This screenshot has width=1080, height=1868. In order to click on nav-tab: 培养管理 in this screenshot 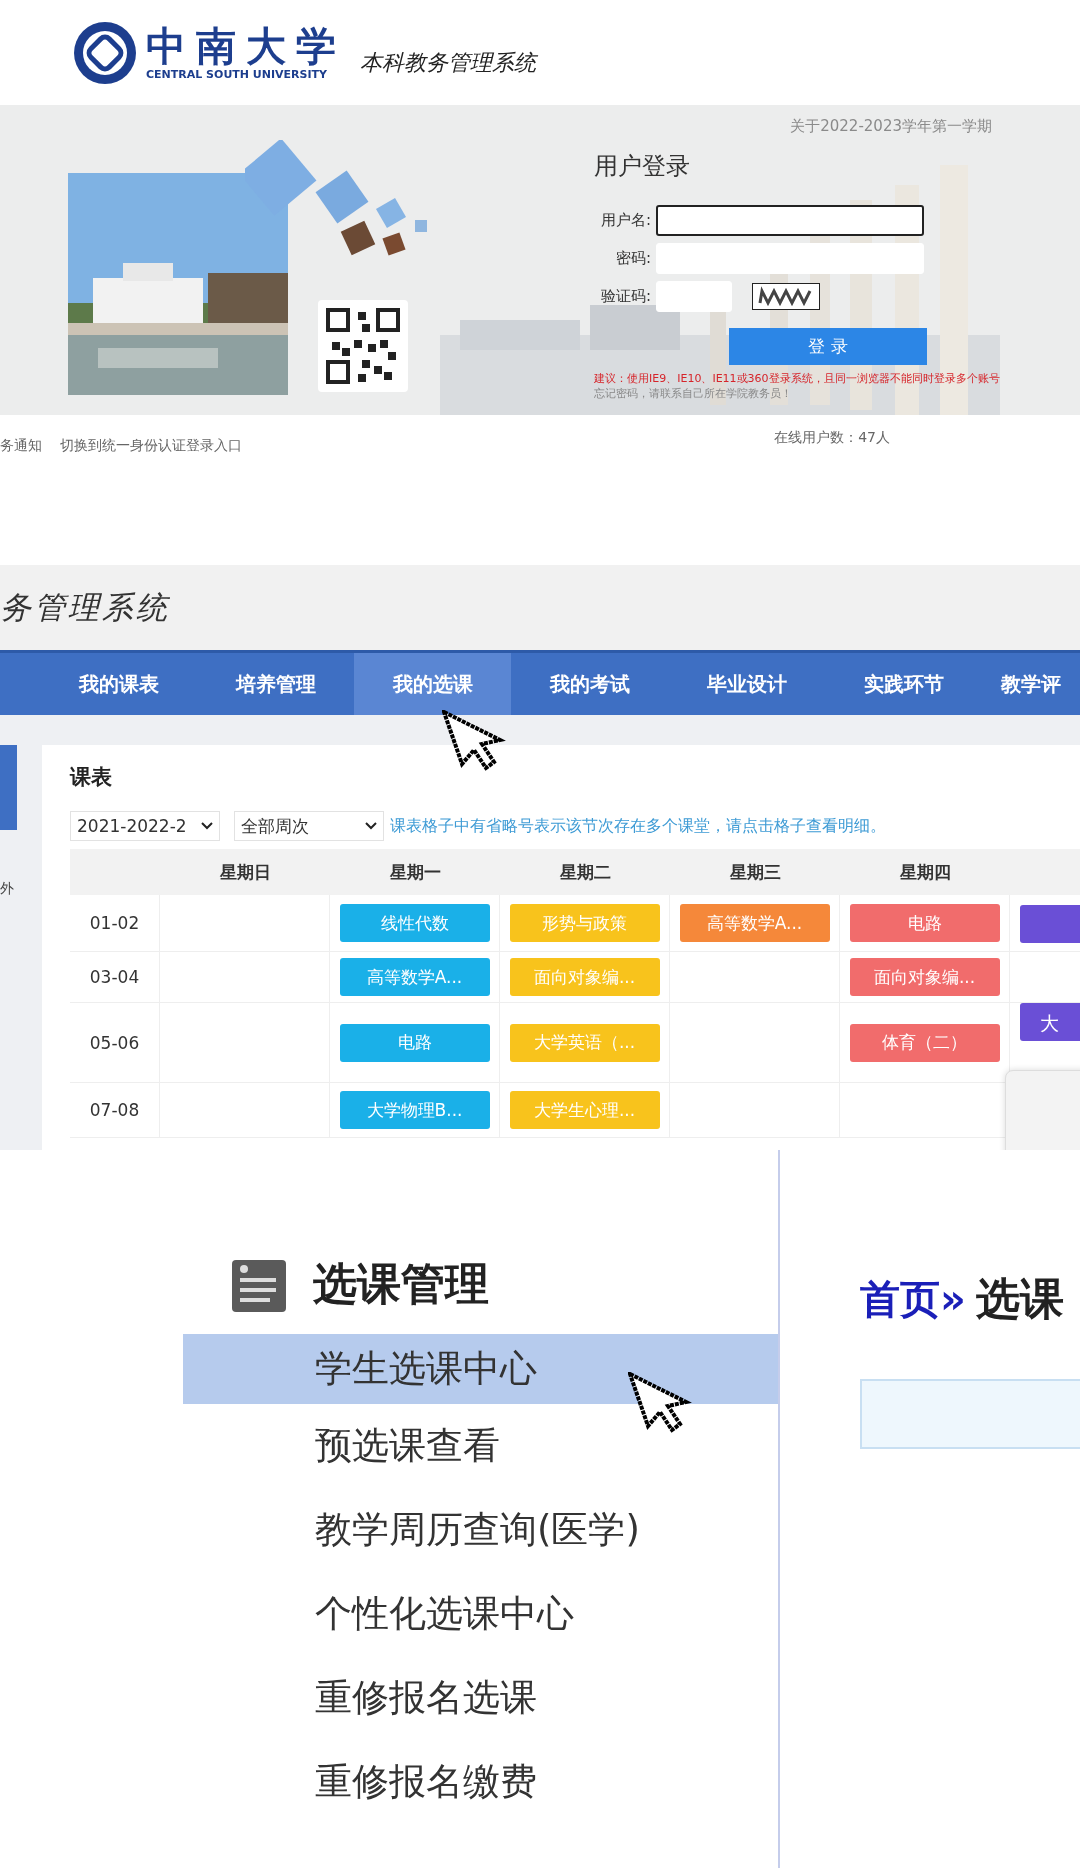, I will do `click(275, 684)`.